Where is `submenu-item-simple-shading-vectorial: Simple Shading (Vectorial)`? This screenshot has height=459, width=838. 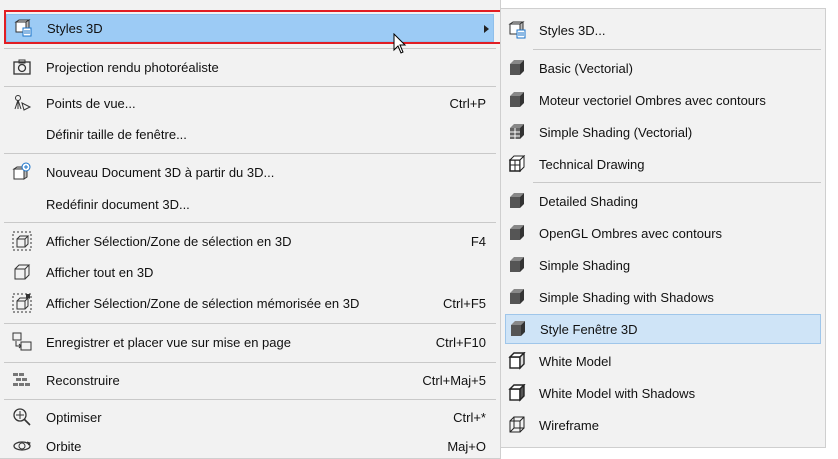
submenu-item-simple-shading-vectorial: Simple Shading (Vectorial) is located at coordinates (663, 132).